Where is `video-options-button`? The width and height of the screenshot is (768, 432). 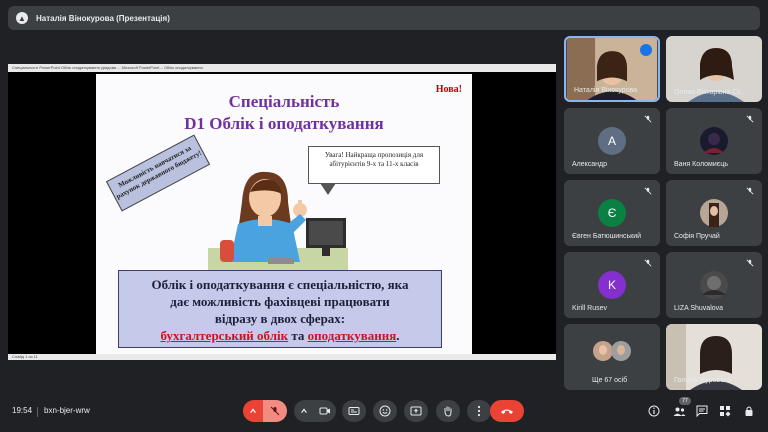
video-options-button is located at coordinates (304, 411).